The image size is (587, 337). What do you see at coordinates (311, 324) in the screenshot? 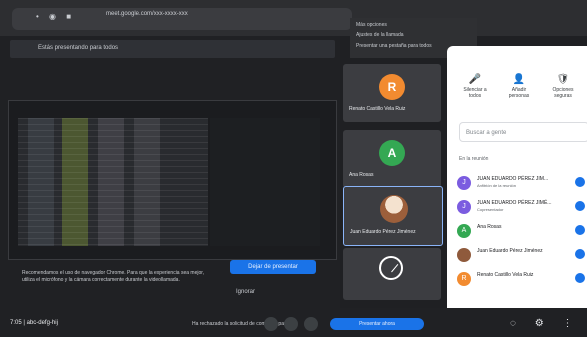
I see `present-button` at bounding box center [311, 324].